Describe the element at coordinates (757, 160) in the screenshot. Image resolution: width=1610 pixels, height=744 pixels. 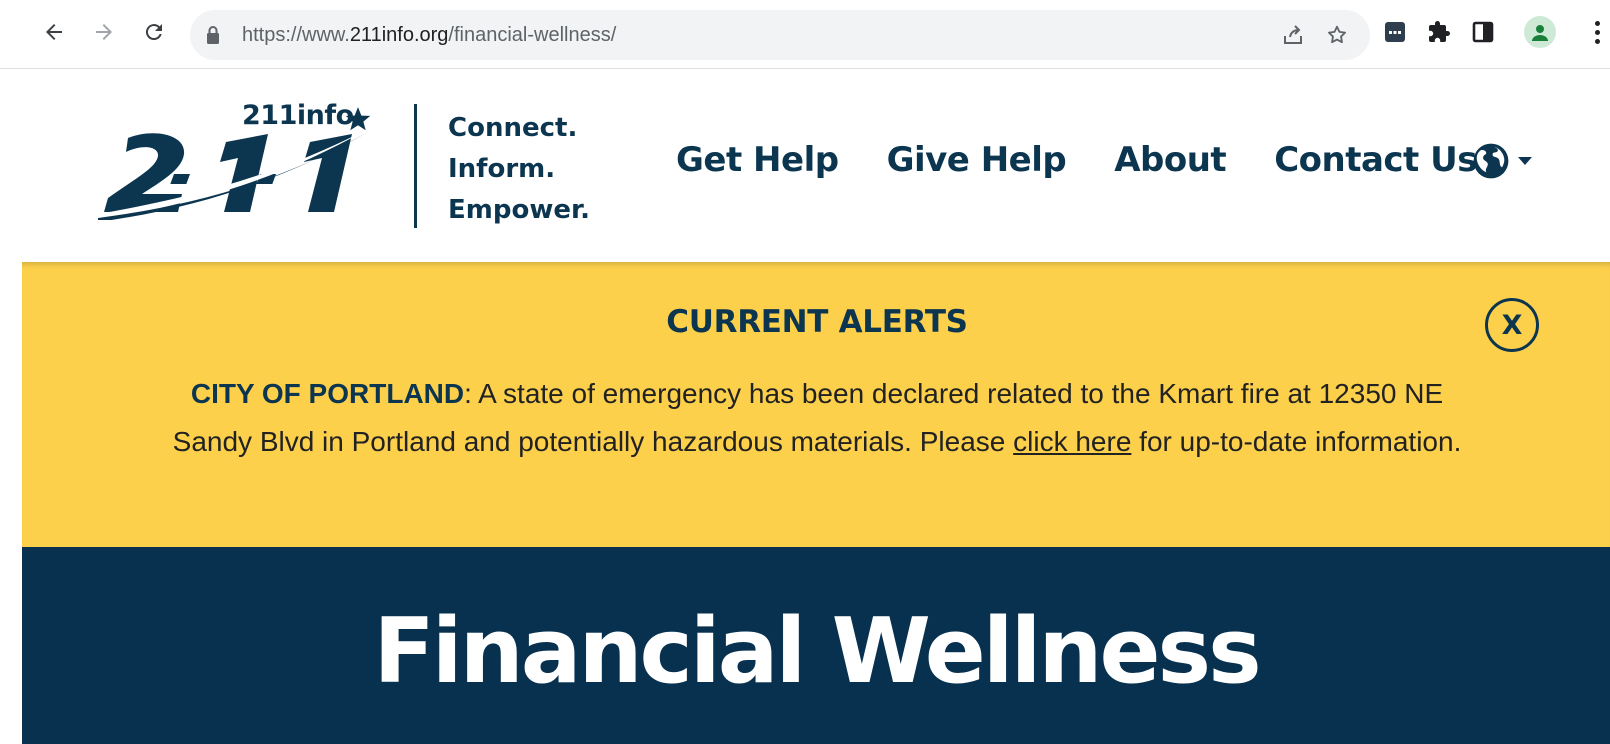
I see `nav-get-help: Get Help` at that location.